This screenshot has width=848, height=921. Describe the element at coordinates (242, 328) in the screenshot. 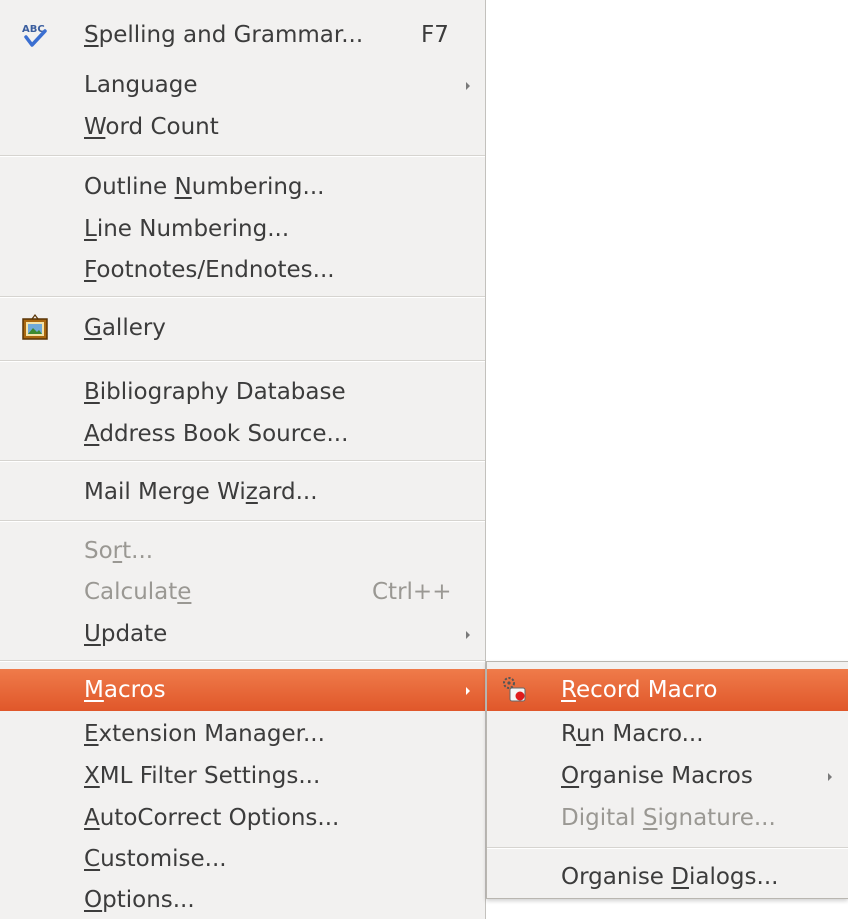

I see `menu-item-gallery: Gallery` at that location.